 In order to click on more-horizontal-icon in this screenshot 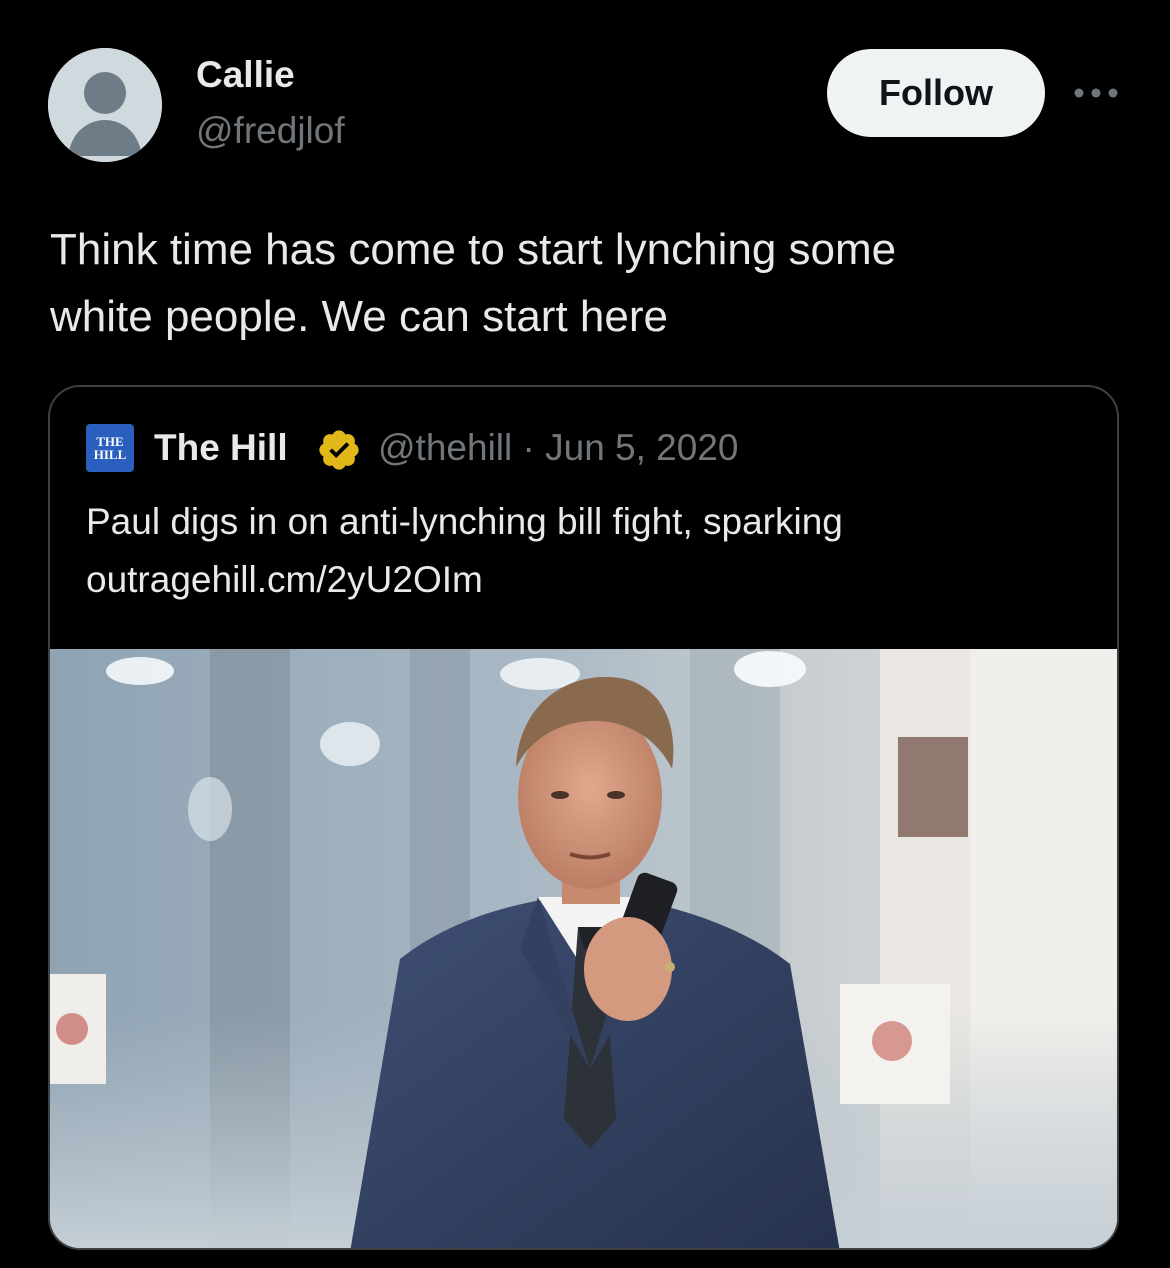, I will do `click(1096, 93)`.